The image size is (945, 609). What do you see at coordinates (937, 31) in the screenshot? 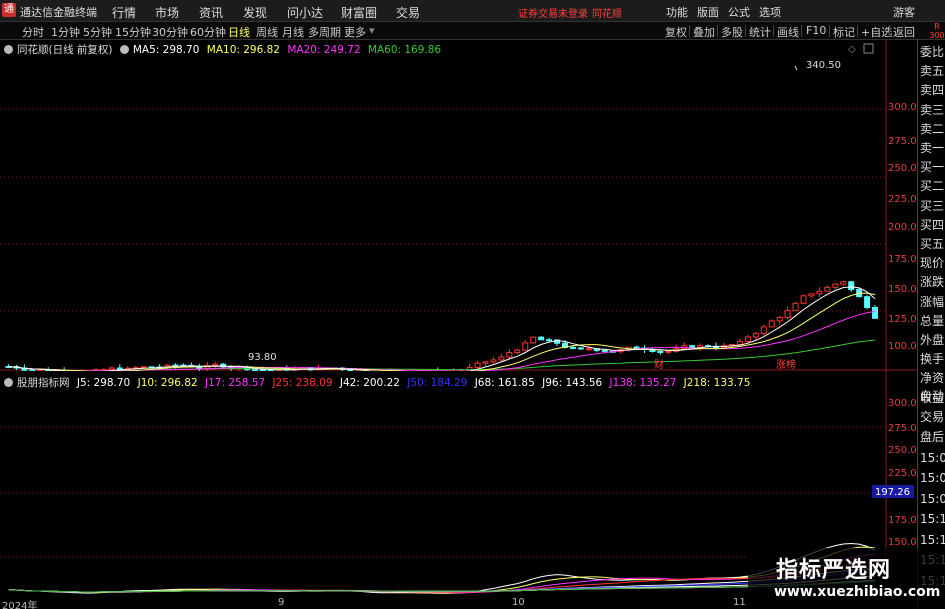
I see `r-indicator: R 300` at bounding box center [937, 31].